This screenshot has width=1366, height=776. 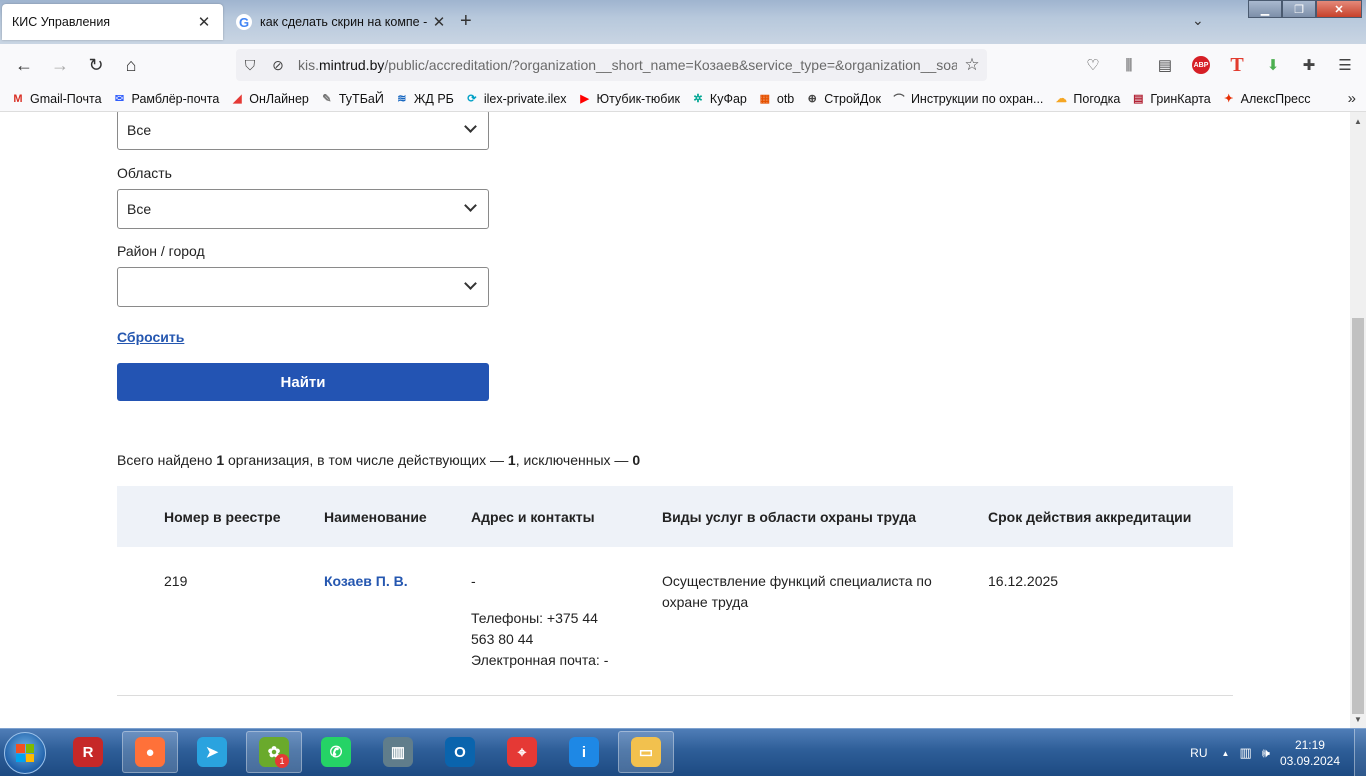 I want to click on menu-icon: ☰, so click(x=1345, y=65).